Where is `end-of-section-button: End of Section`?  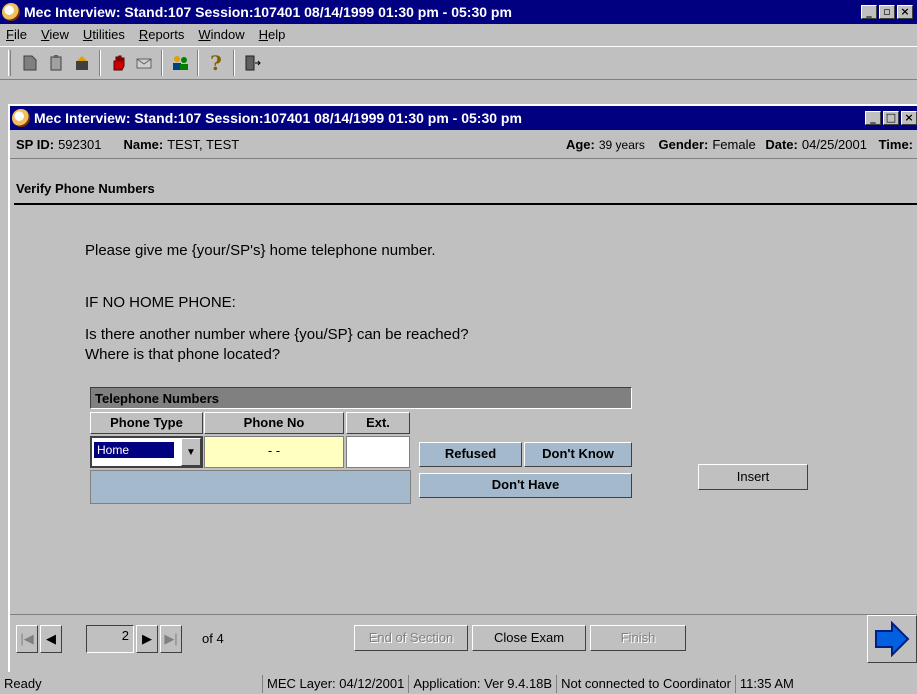
end-of-section-button: End of Section is located at coordinates (411, 638).